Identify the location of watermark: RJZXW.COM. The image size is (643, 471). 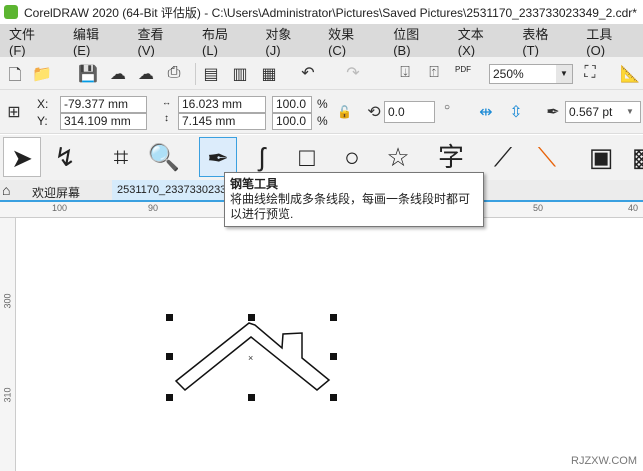
(604, 461).